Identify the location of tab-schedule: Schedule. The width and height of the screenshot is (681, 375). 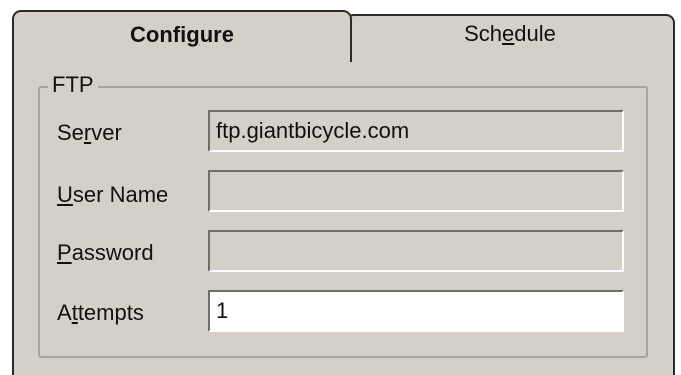
(510, 32).